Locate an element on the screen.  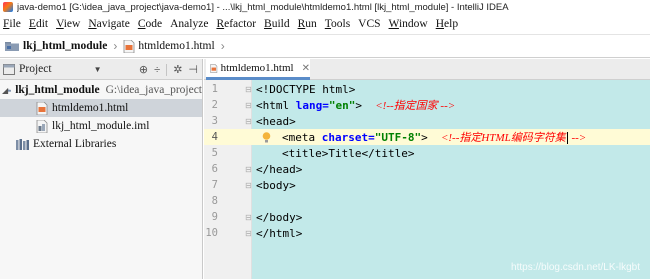
menu-edit: Edit is located at coordinates (38, 24).